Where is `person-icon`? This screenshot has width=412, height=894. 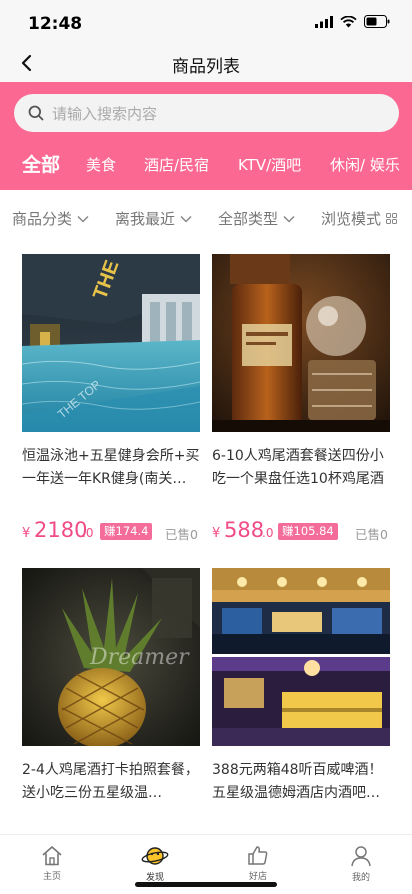 person-icon is located at coordinates (361, 856).